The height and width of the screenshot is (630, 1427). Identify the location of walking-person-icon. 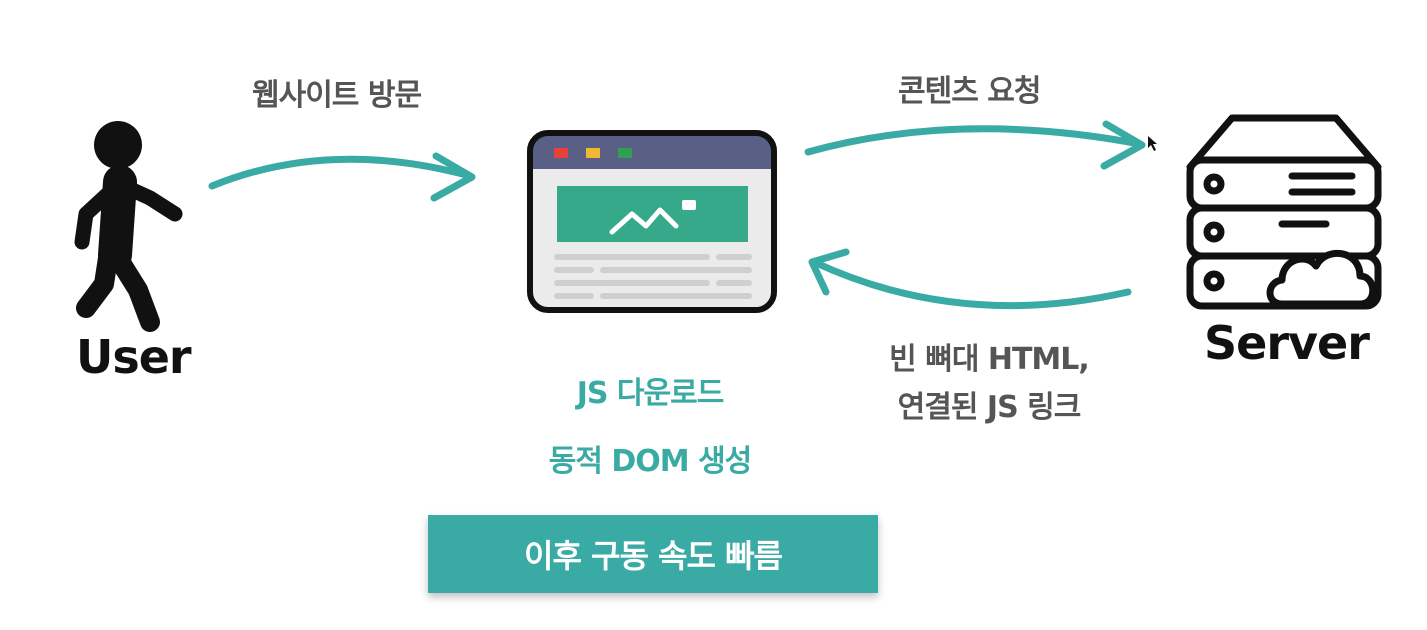
(128, 226).